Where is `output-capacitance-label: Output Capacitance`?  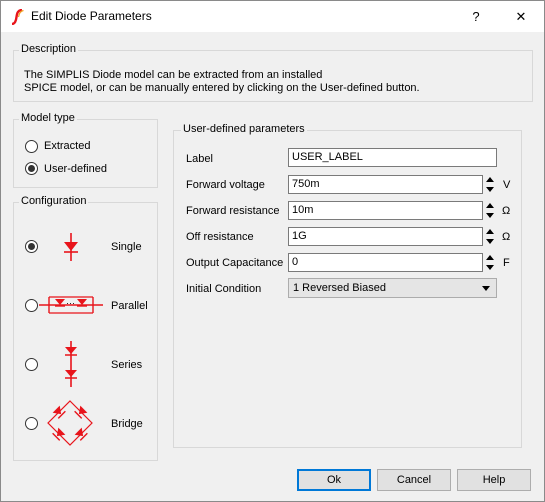 output-capacitance-label: Output Capacitance is located at coordinates (235, 263).